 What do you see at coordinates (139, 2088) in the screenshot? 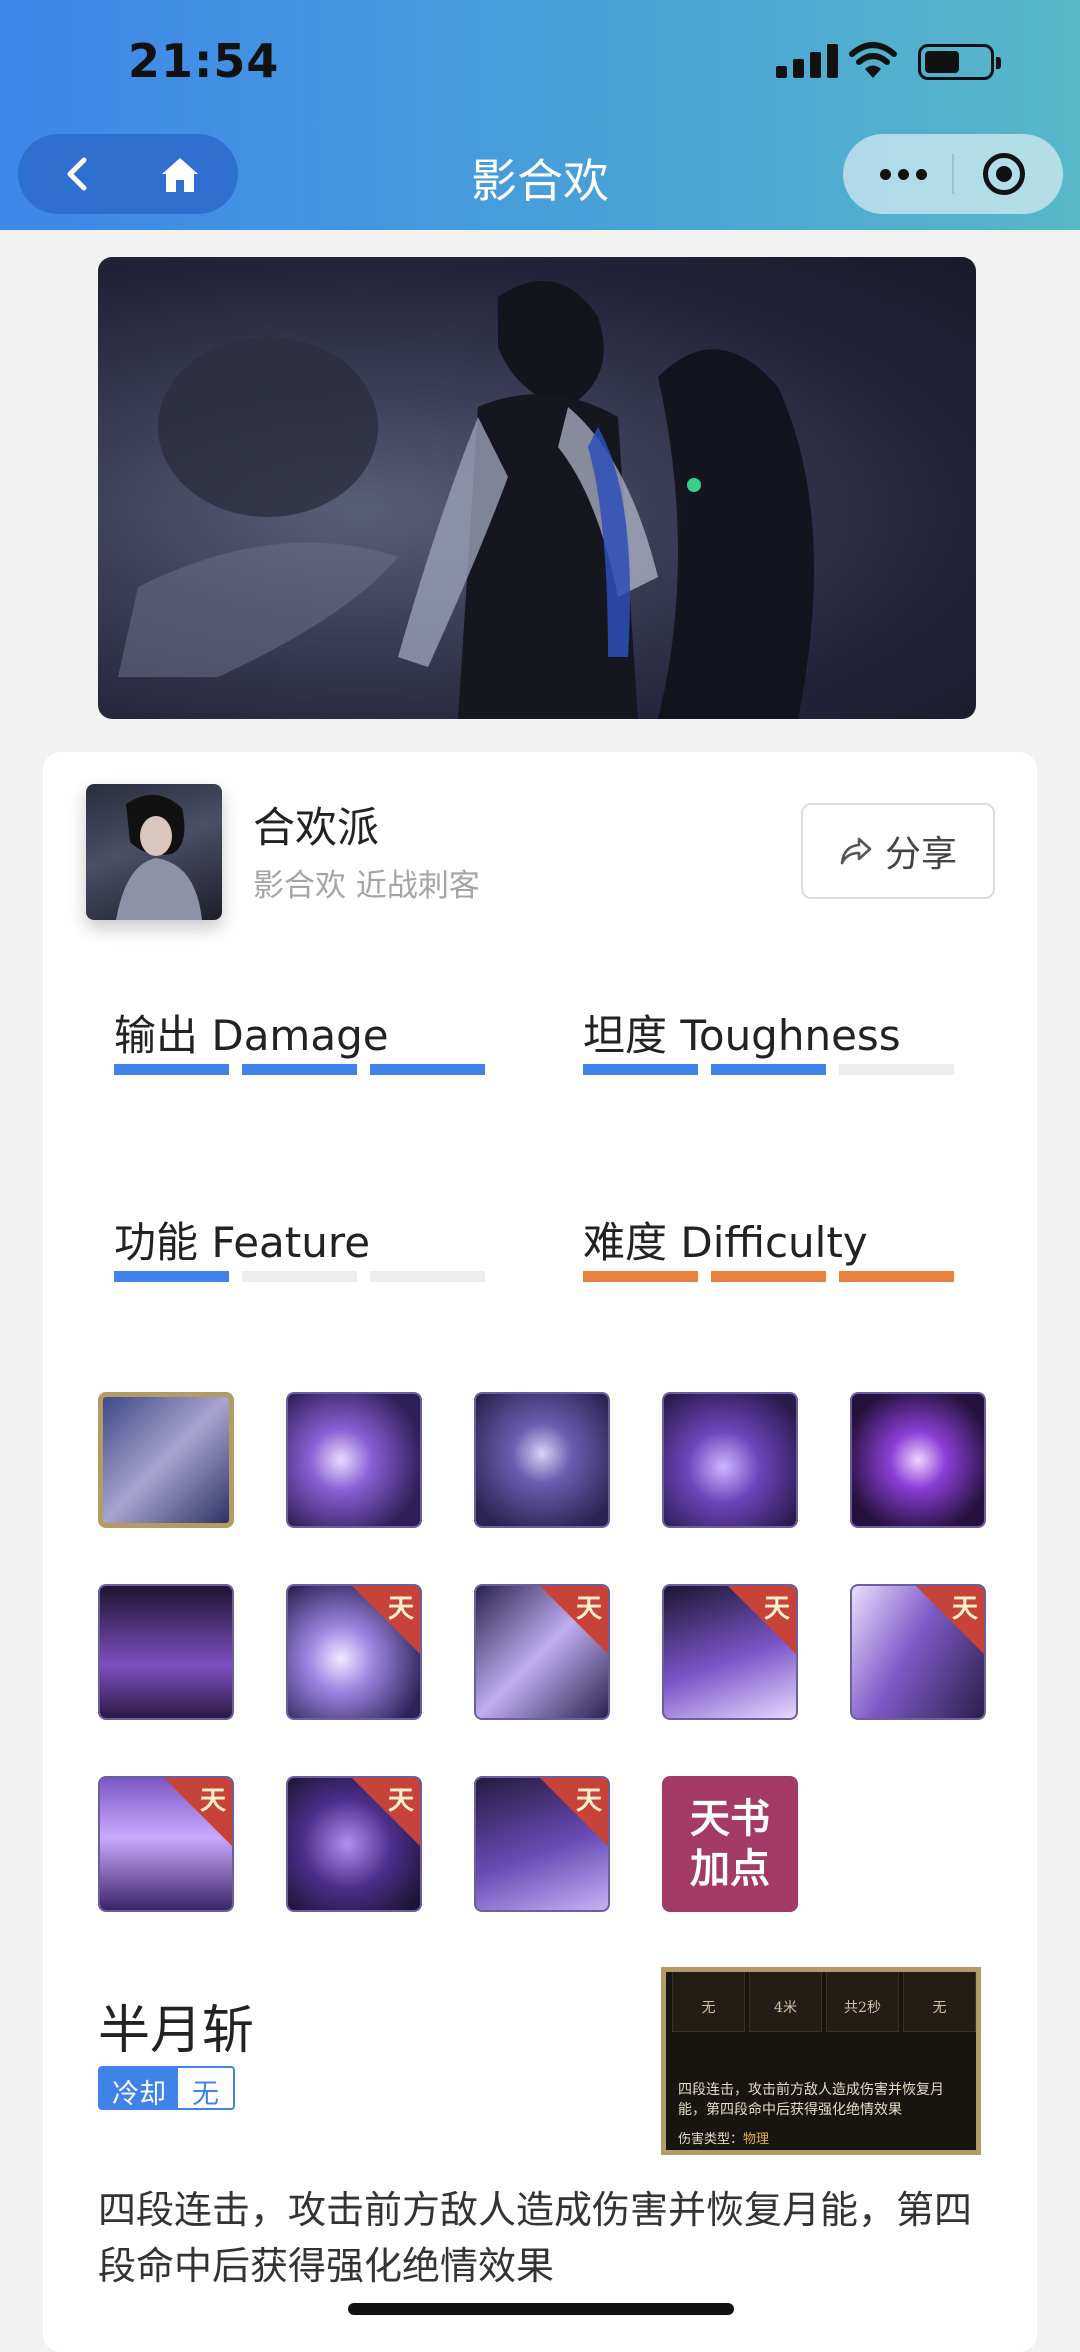
I see `cooldown-key: 冷却` at bounding box center [139, 2088].